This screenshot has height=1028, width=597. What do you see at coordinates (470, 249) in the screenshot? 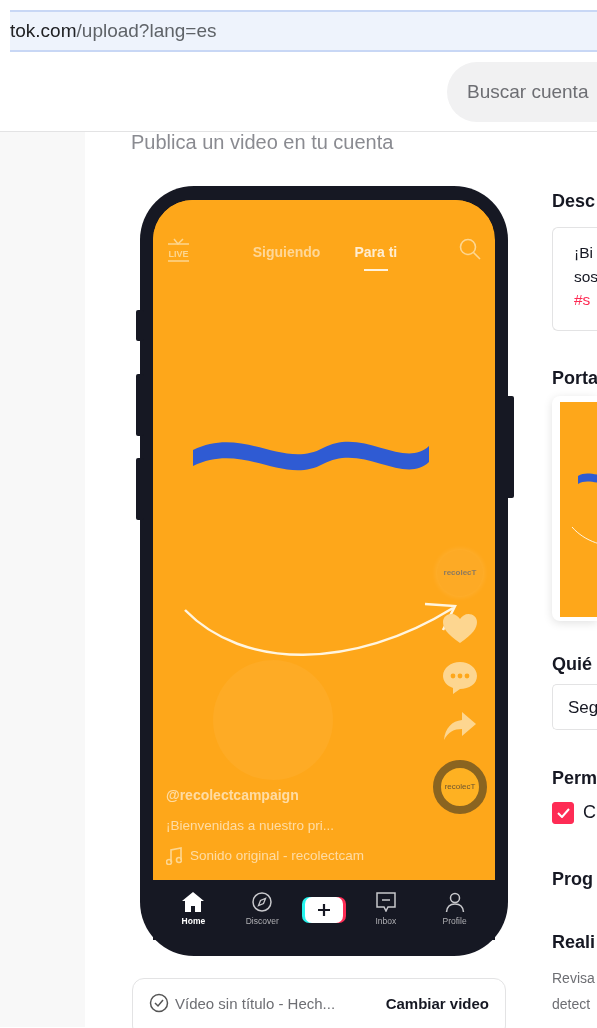
I see `search-icon` at bounding box center [470, 249].